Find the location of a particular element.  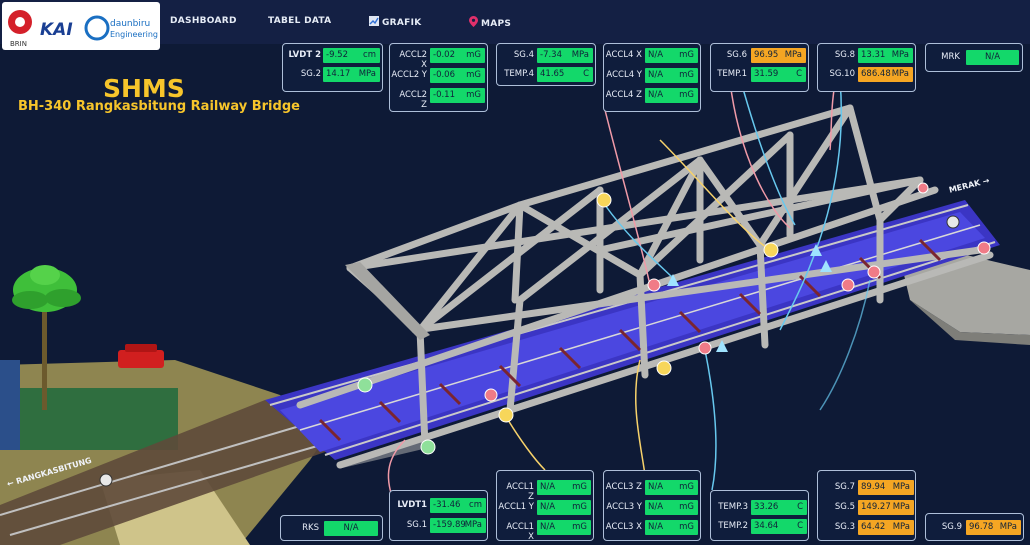

nav-dashboard: DASHBOARD is located at coordinates (203, 21).